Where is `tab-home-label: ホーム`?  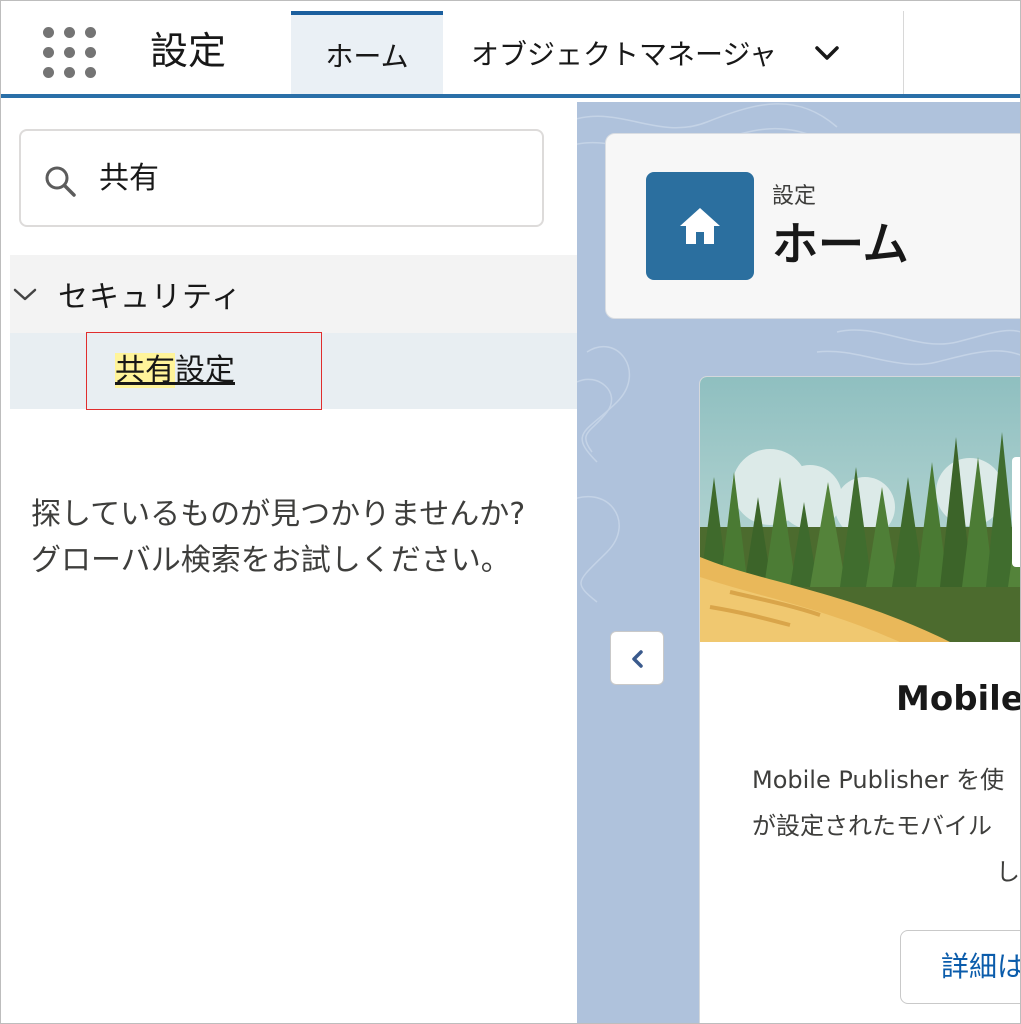 tab-home-label: ホーム is located at coordinates (367, 56).